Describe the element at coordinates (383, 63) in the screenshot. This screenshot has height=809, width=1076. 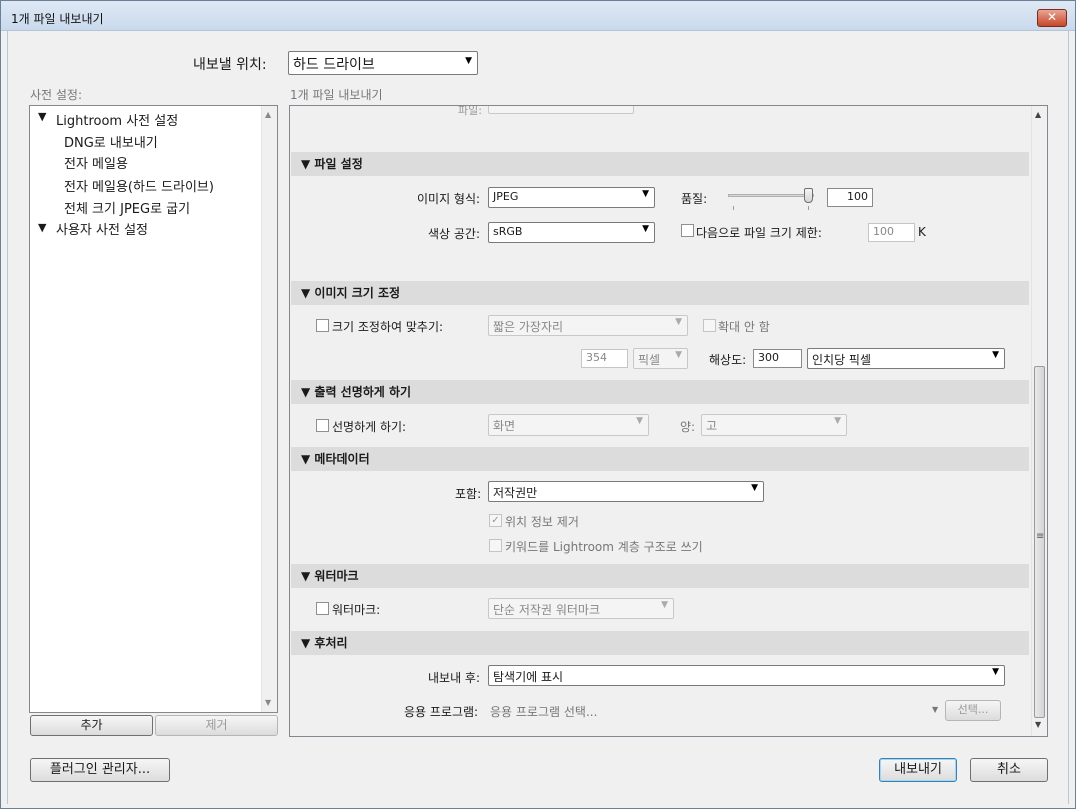
I see `export-to-dropdown: 하드 드라이브 ▼` at that location.